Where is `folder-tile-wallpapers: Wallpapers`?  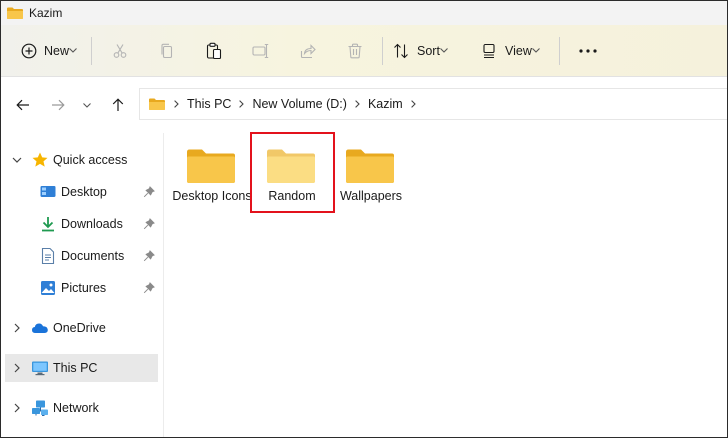
folder-tile-wallpapers: Wallpapers is located at coordinates (371, 178).